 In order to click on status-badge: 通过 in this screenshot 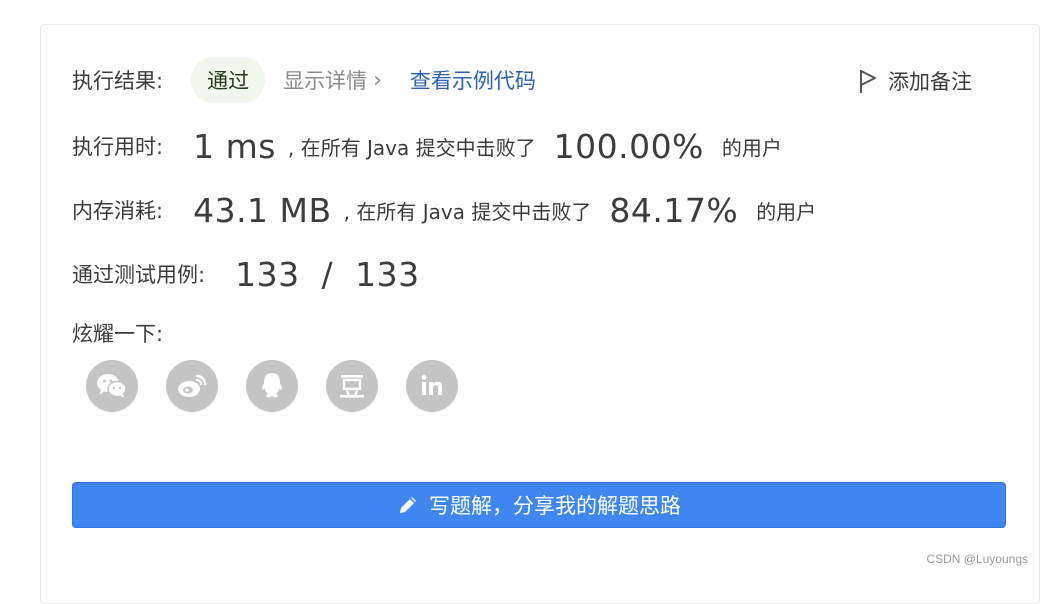, I will do `click(228, 80)`.